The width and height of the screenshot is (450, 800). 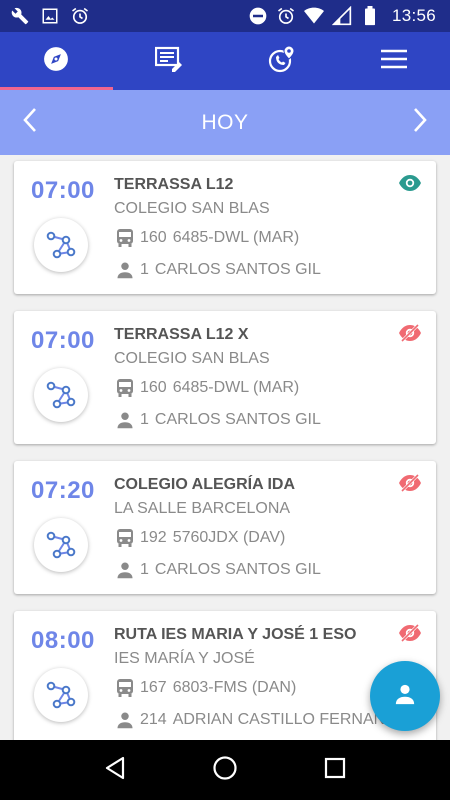 I want to click on date-title: HOY, so click(x=225, y=122).